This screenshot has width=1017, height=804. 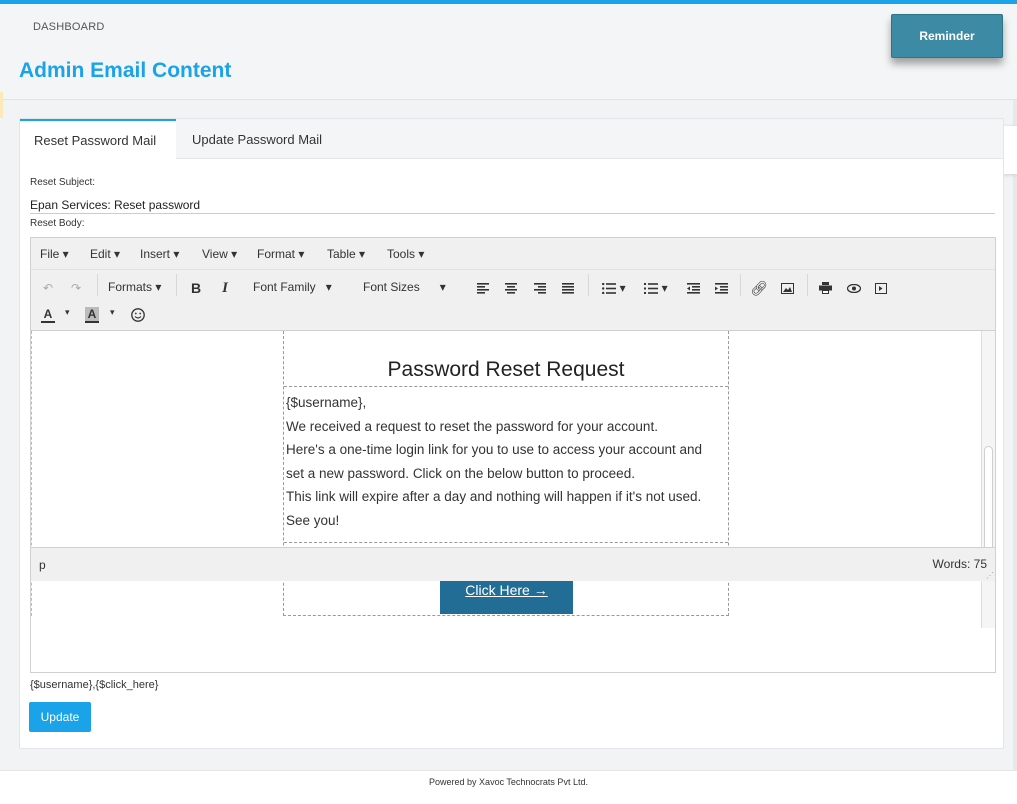 What do you see at coordinates (125, 70) in the screenshot?
I see `page-title: Admin Email Content` at bounding box center [125, 70].